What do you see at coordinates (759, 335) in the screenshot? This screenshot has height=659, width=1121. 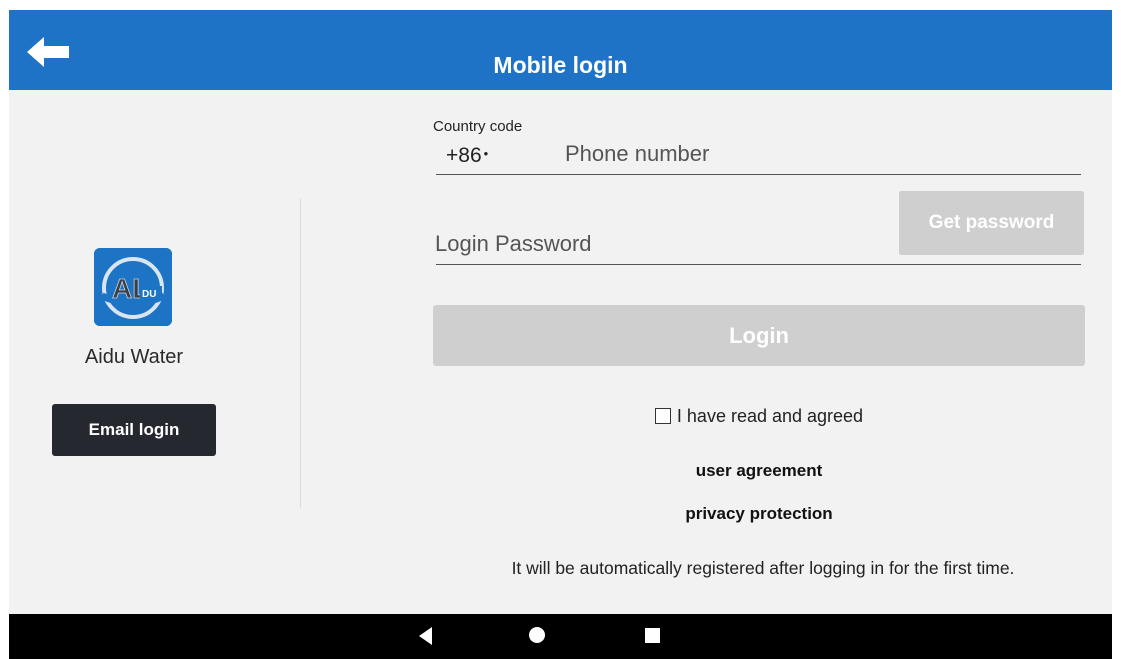 I see `login-button: Login` at bounding box center [759, 335].